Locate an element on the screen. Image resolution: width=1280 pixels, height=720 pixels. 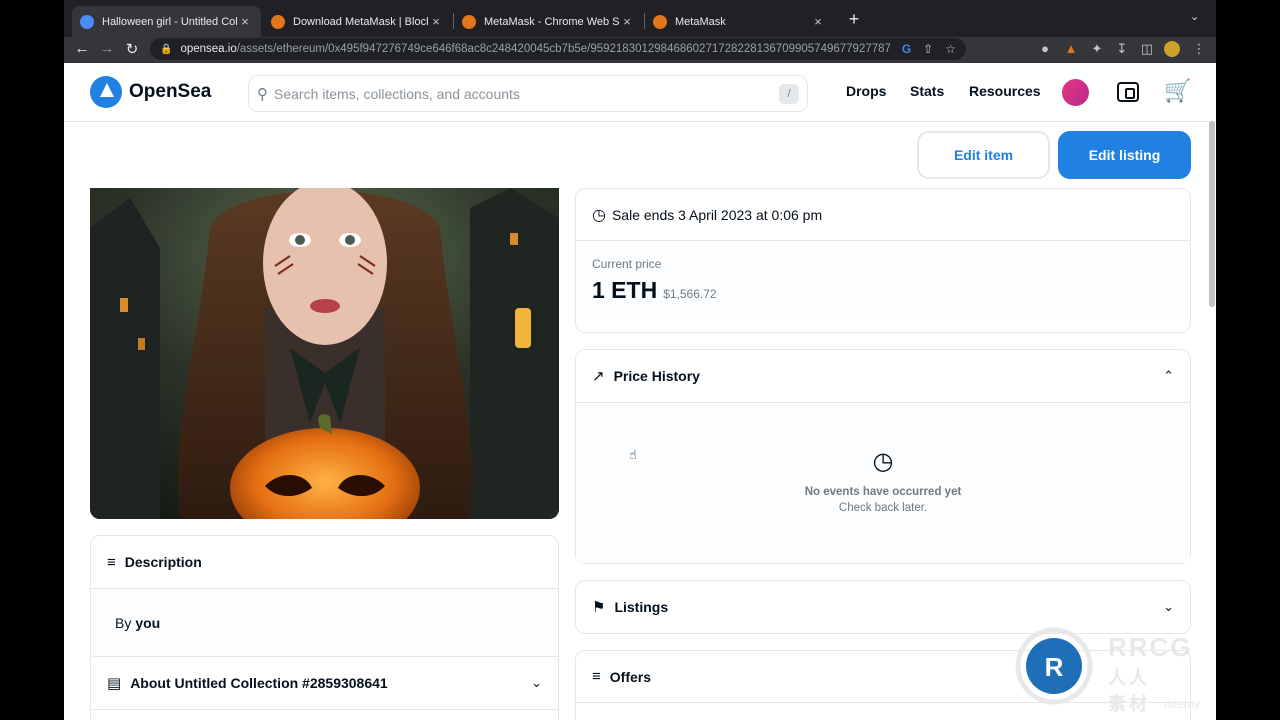
nav-resources: Resources is located at coordinates (1005, 91).